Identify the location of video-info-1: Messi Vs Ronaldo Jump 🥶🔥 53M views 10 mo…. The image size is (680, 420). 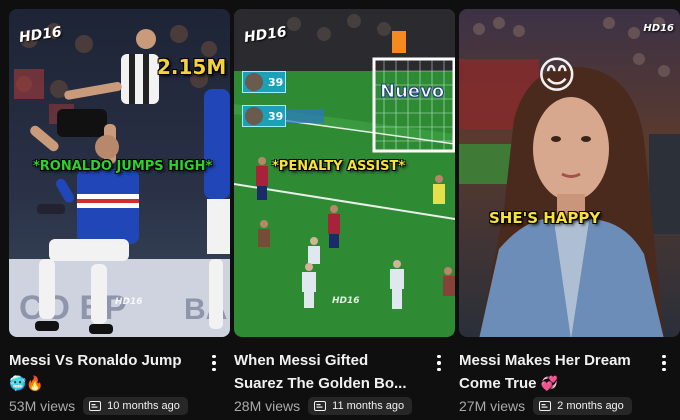
(119, 376).